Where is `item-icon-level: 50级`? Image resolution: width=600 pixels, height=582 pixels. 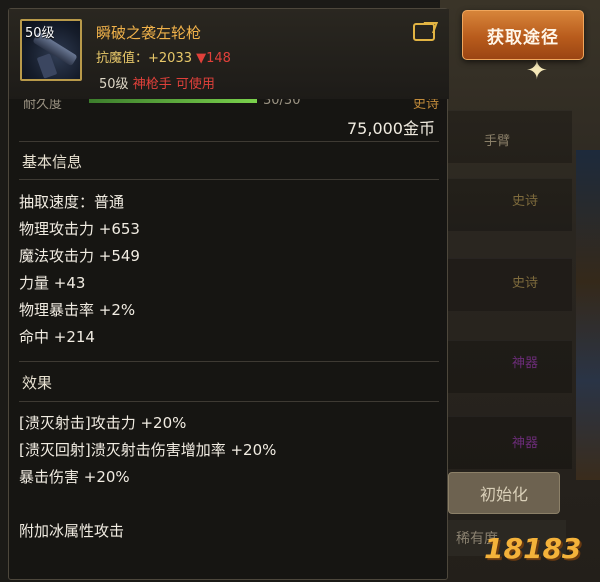
item-icon-level: 50级 is located at coordinates (40, 33).